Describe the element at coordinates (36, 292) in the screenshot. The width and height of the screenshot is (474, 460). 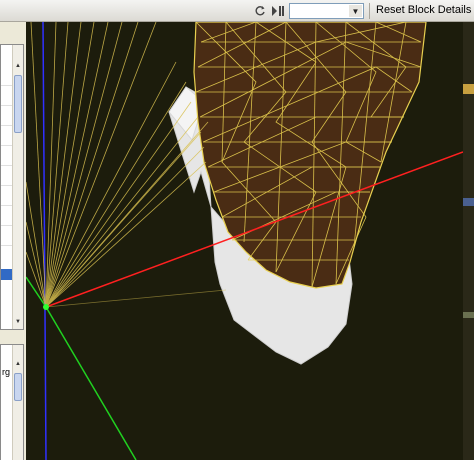
I see `y-axis-line-up` at that location.